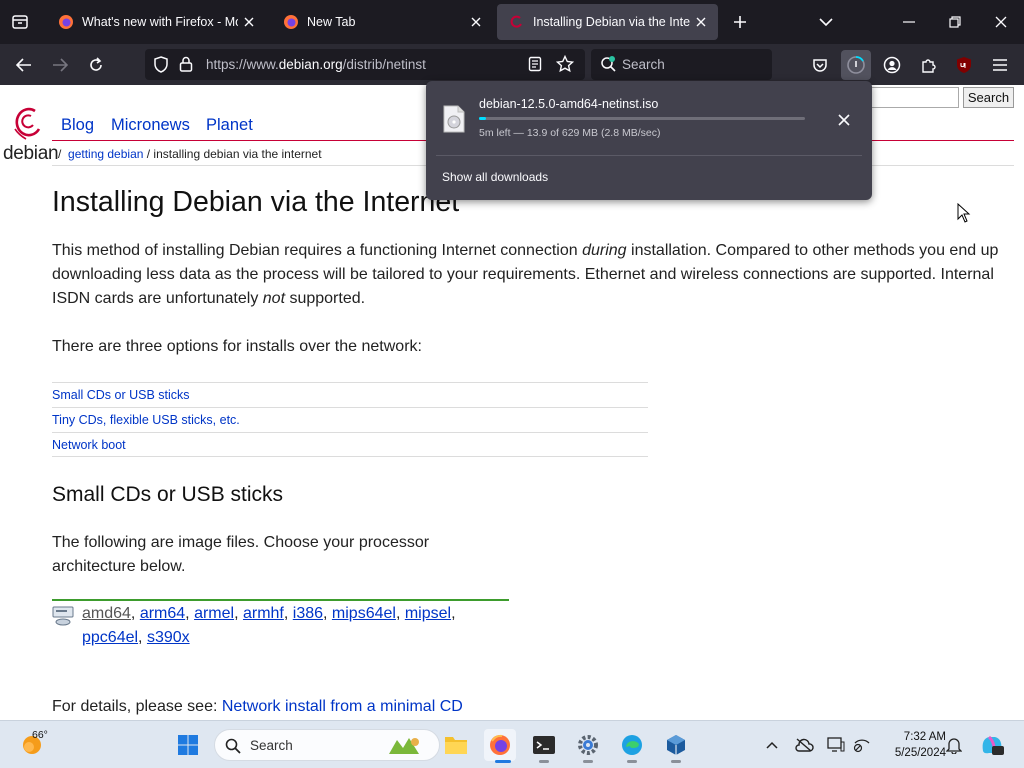 Image resolution: width=1024 pixels, height=768 pixels. What do you see at coordinates (500, 745) in the screenshot?
I see `firefox-taskbar-icon` at bounding box center [500, 745].